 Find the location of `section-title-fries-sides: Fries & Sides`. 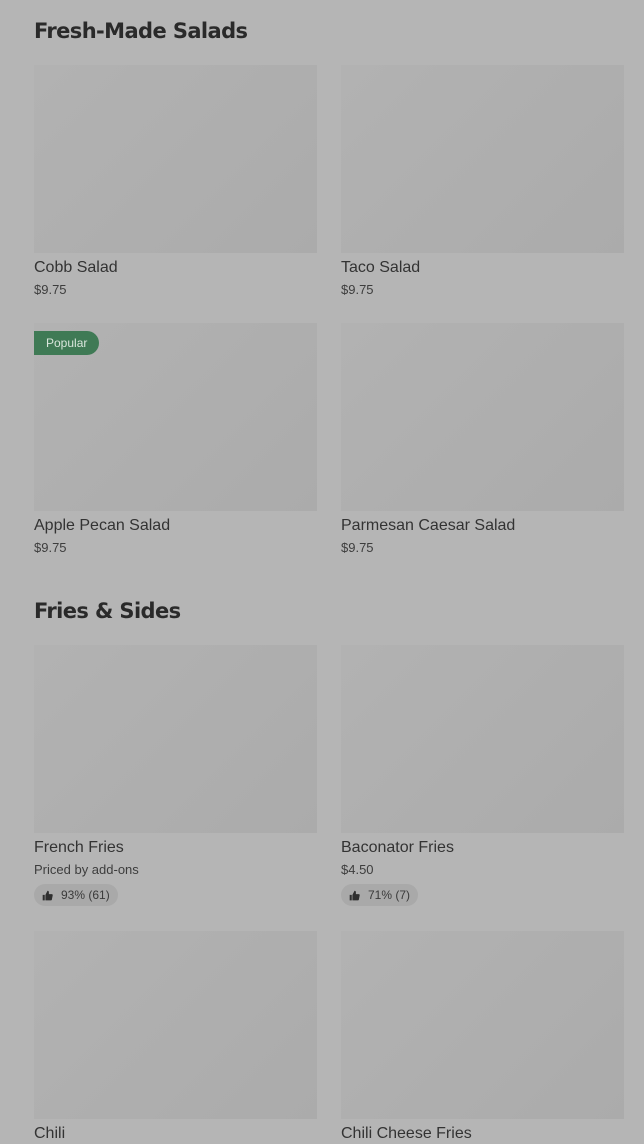

section-title-fries-sides: Fries & Sides is located at coordinates (107, 611).